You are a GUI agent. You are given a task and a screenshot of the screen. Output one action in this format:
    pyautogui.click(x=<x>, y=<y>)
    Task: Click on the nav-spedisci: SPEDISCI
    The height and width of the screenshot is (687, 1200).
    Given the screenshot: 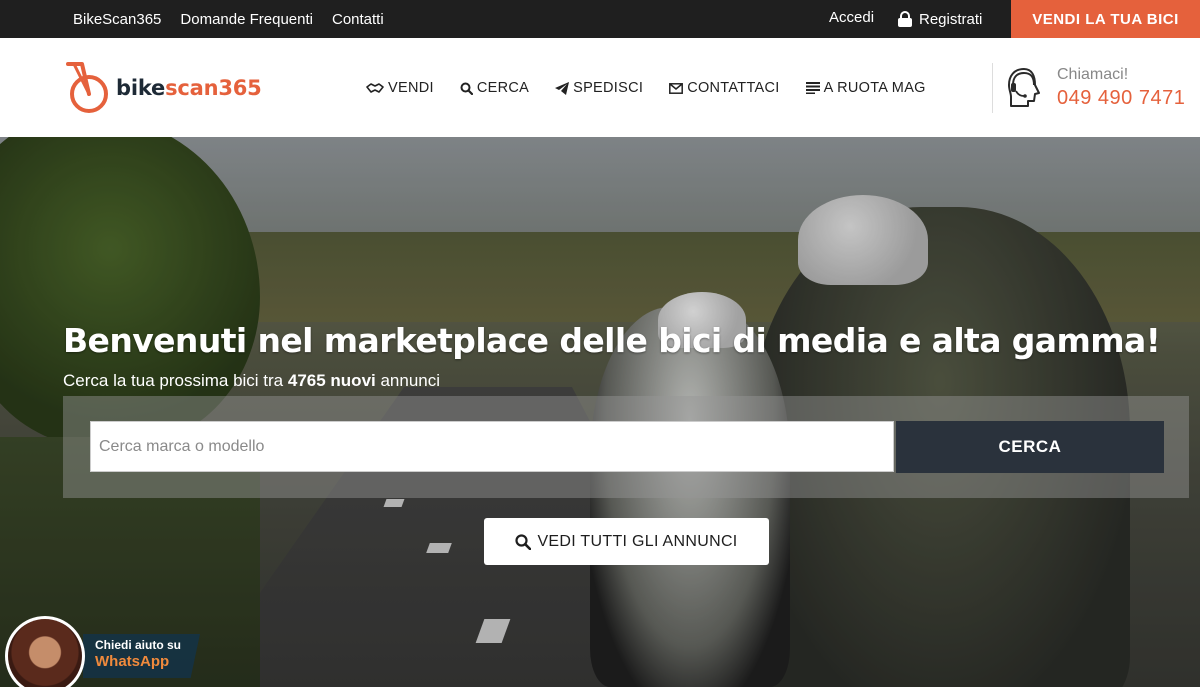 What is the action you would take?
    pyautogui.click(x=599, y=88)
    